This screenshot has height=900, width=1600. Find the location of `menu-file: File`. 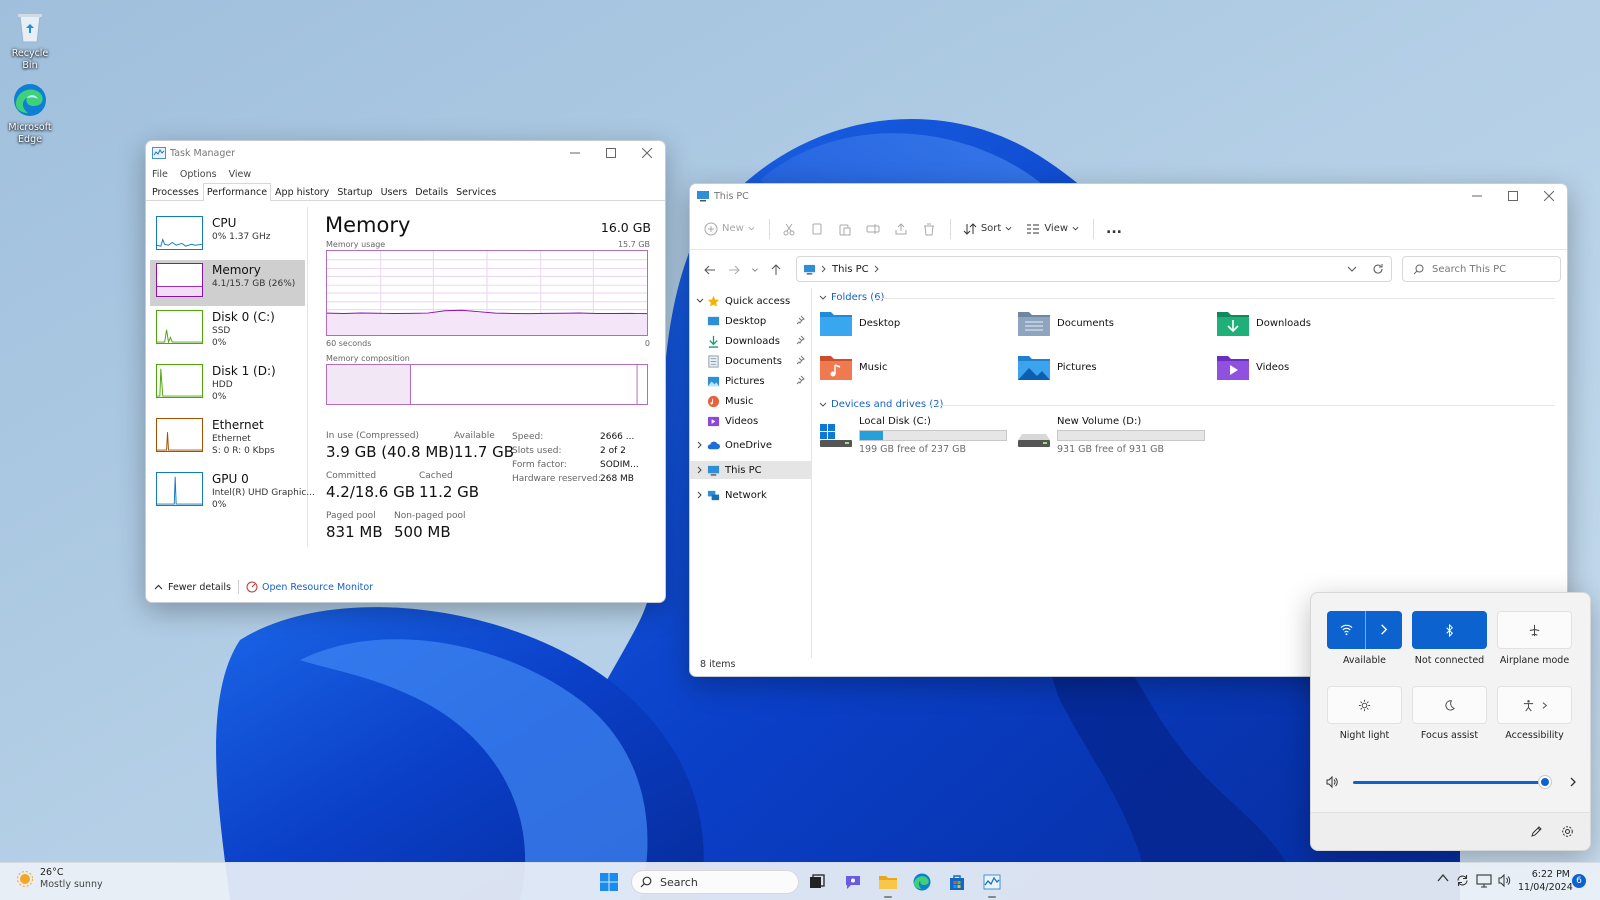

menu-file: File is located at coordinates (160, 174).